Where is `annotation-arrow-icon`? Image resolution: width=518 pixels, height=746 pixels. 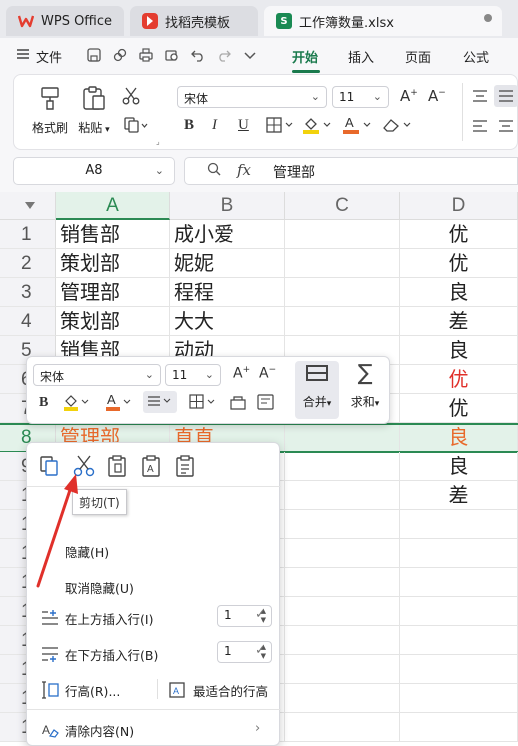
annotation-arrow-icon is located at coordinates (57, 531).